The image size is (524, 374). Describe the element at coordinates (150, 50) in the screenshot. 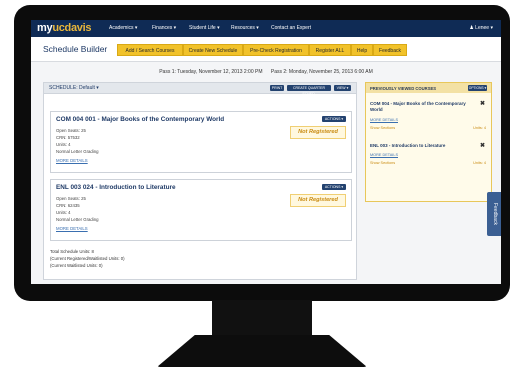

I see `tab-add-search-courses: Add / Search Courses` at that location.